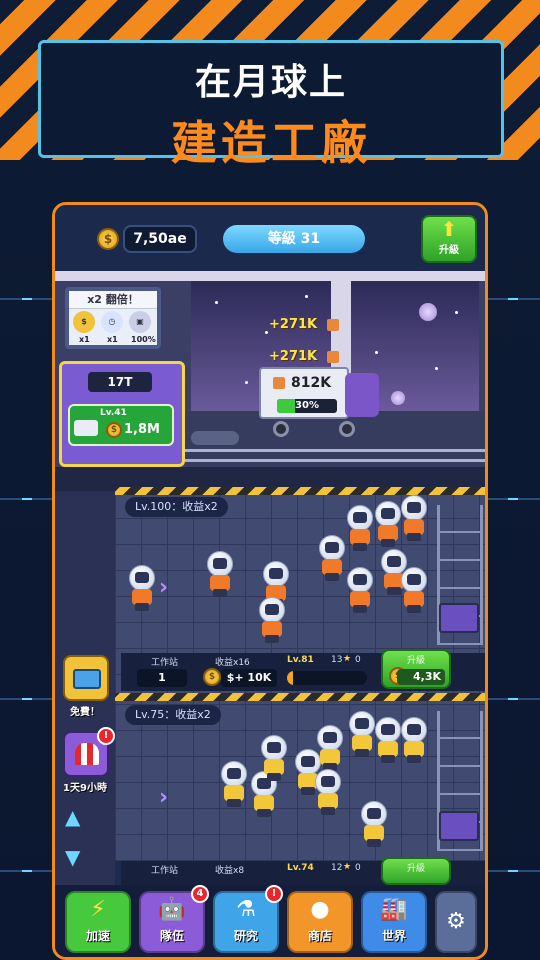 Image resolution: width=540 pixels, height=960 pixels. I want to click on nav-shop-button: ● 商店, so click(320, 922).